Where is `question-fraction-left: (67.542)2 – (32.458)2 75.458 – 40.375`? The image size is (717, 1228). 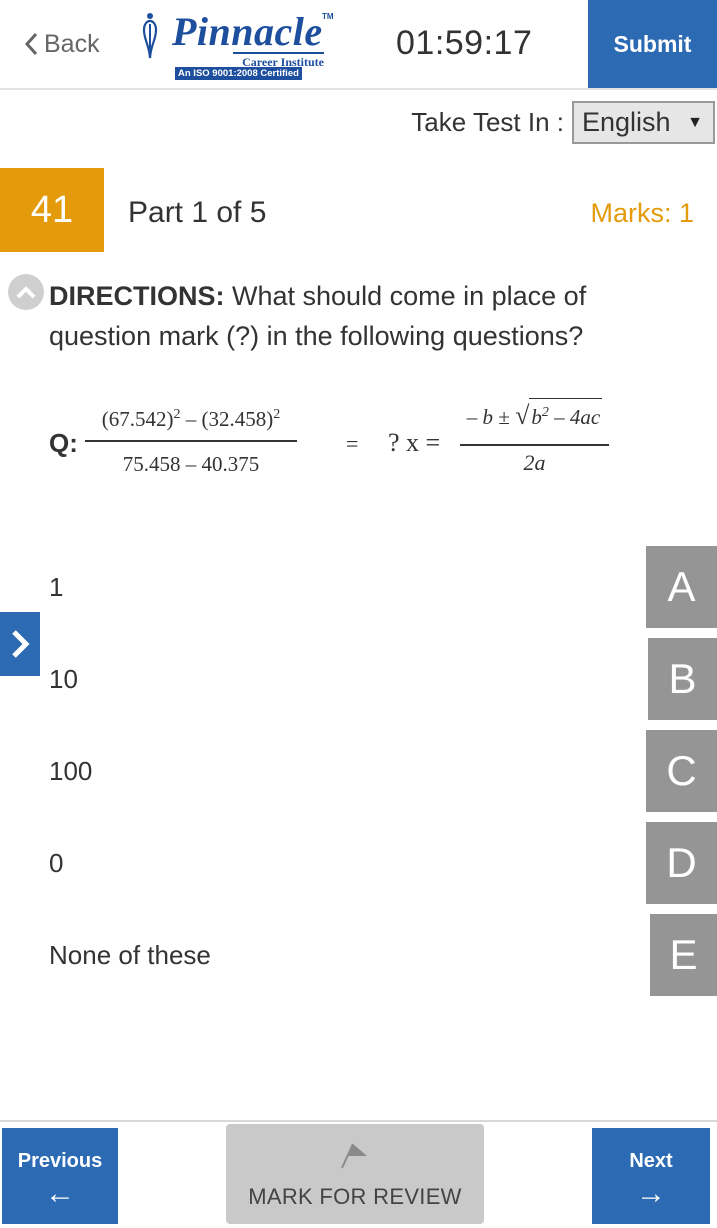 question-fraction-left: (67.542)2 – (32.458)2 75.458 – 40.375 is located at coordinates (191, 437).